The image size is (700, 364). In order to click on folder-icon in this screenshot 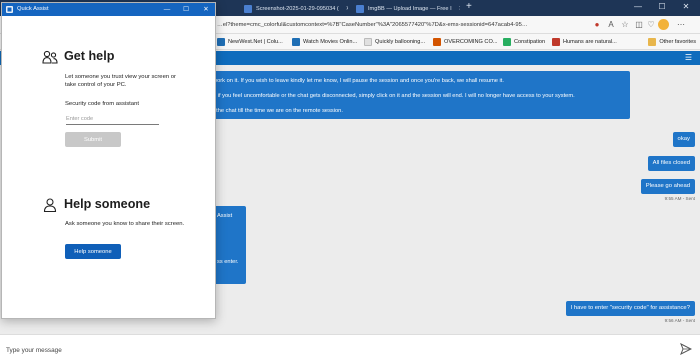, I will do `click(652, 42)`.